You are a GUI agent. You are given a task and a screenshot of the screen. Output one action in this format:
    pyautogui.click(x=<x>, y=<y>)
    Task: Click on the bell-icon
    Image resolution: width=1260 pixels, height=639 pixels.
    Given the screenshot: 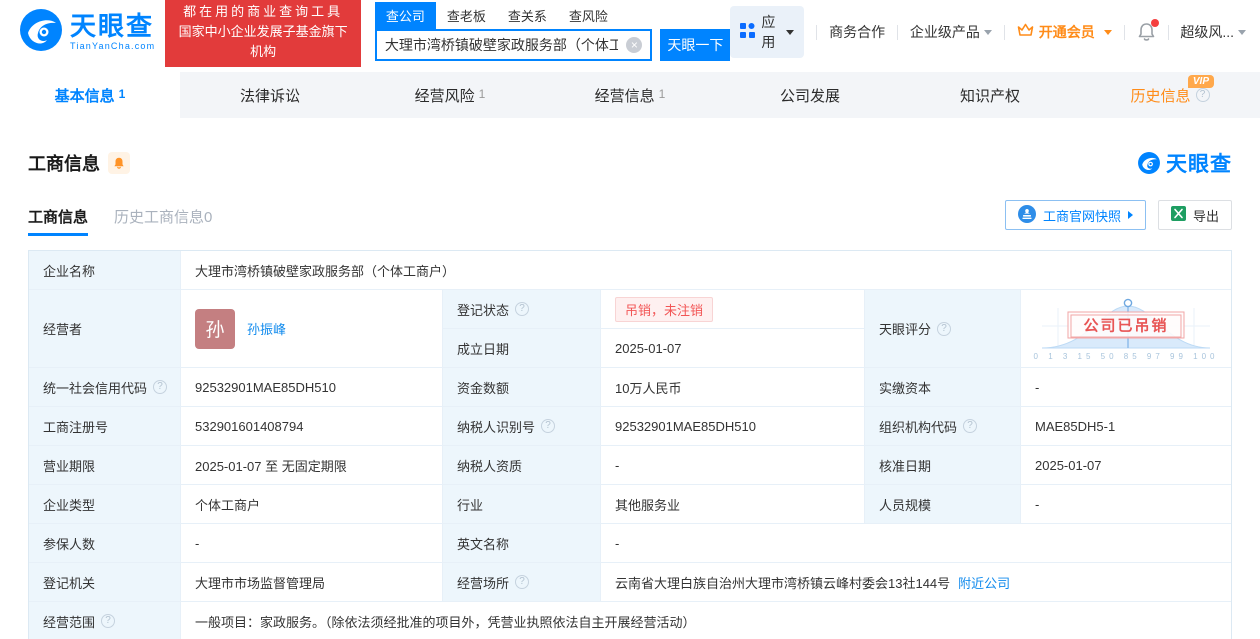 What is the action you would take?
    pyautogui.click(x=119, y=163)
    